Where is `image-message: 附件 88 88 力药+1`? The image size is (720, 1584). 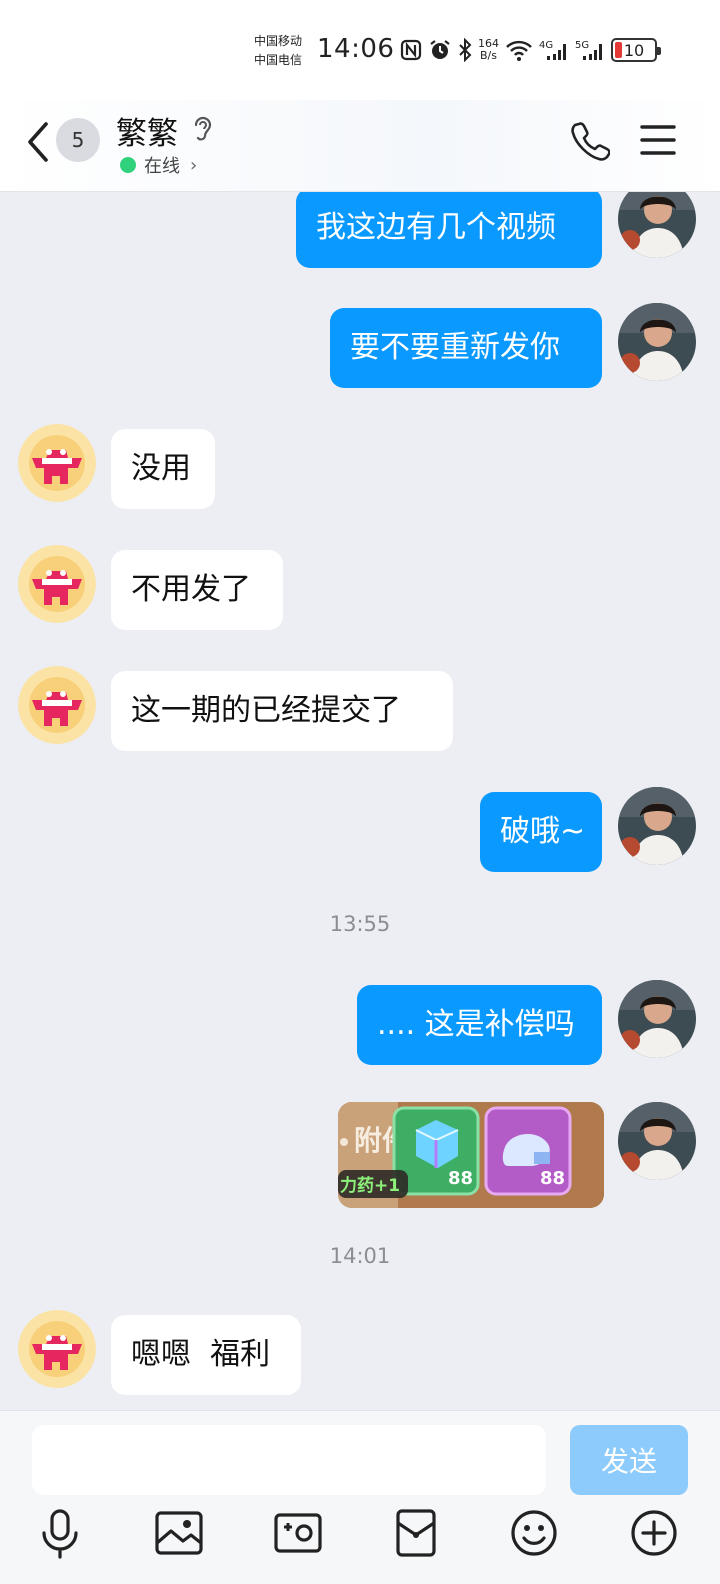 image-message: 附件 88 88 力药+1 is located at coordinates (471, 1155).